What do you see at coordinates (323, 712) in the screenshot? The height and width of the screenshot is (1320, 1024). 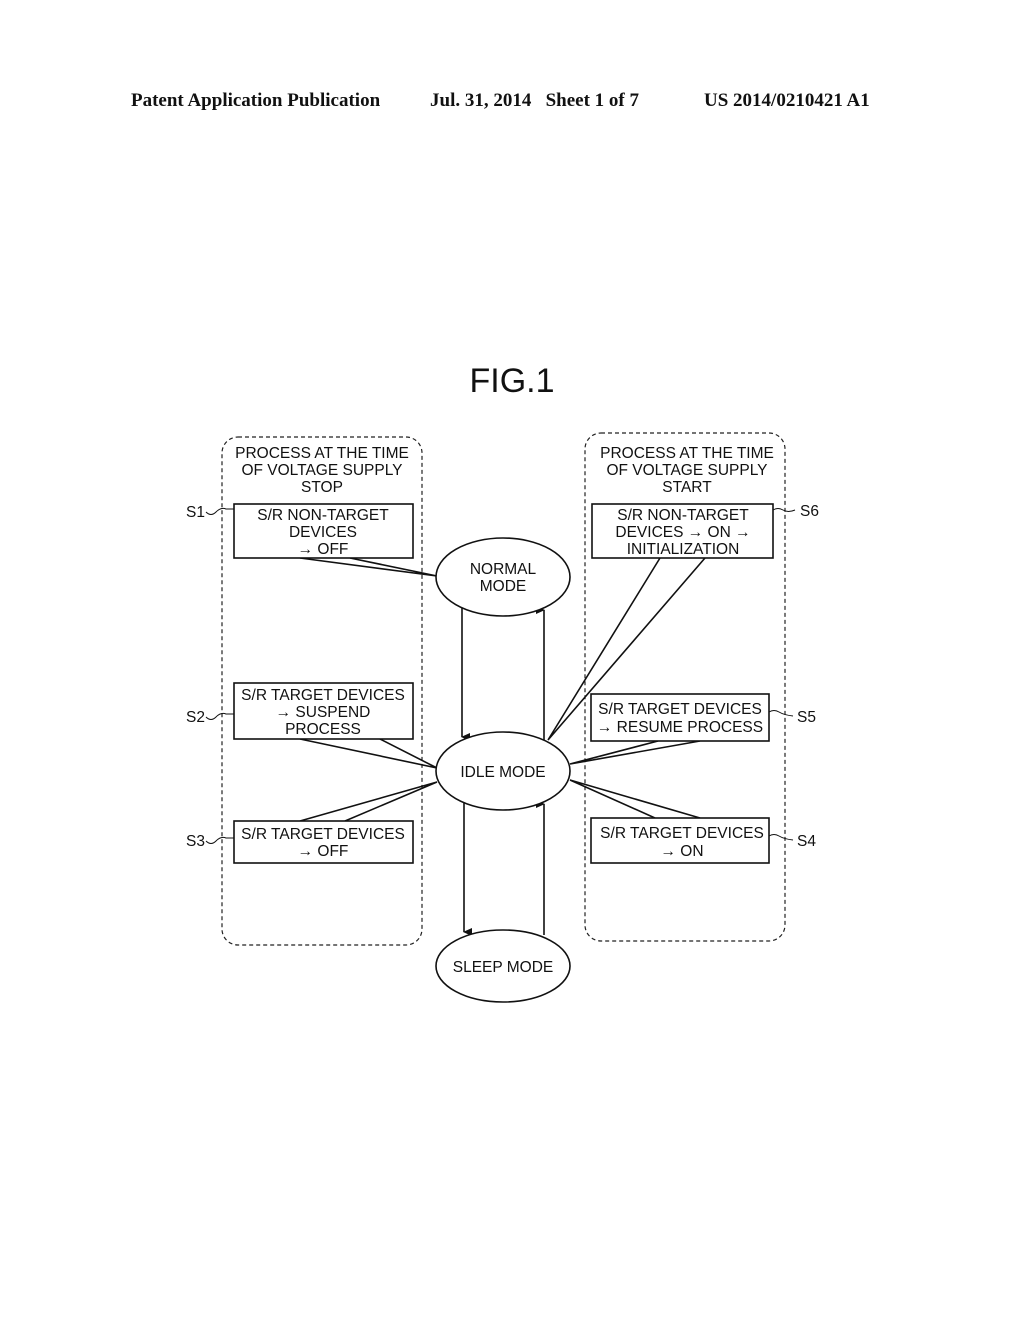 I see `step-s2-line: → SUSPEND` at bounding box center [323, 712].